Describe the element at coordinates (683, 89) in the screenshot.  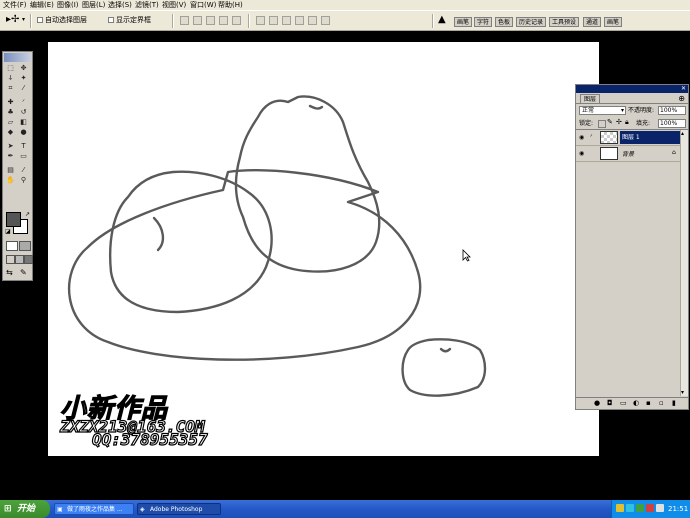
I see `close-icon: ✕` at that location.